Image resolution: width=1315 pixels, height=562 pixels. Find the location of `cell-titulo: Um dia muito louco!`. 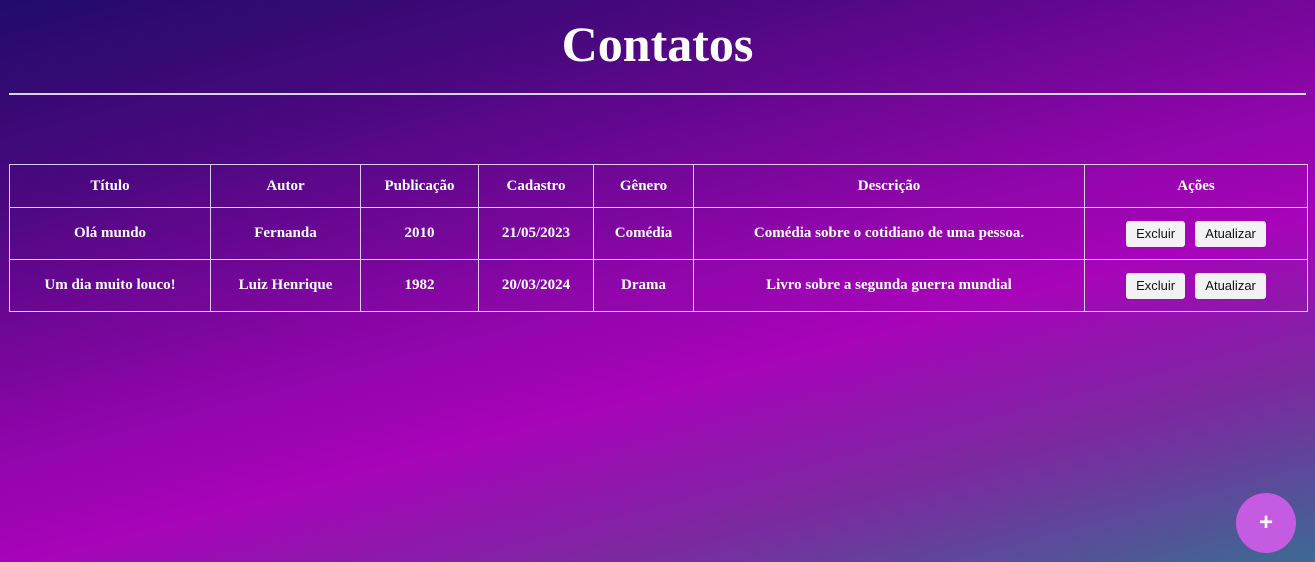

cell-titulo: Um dia muito louco! is located at coordinates (110, 285).